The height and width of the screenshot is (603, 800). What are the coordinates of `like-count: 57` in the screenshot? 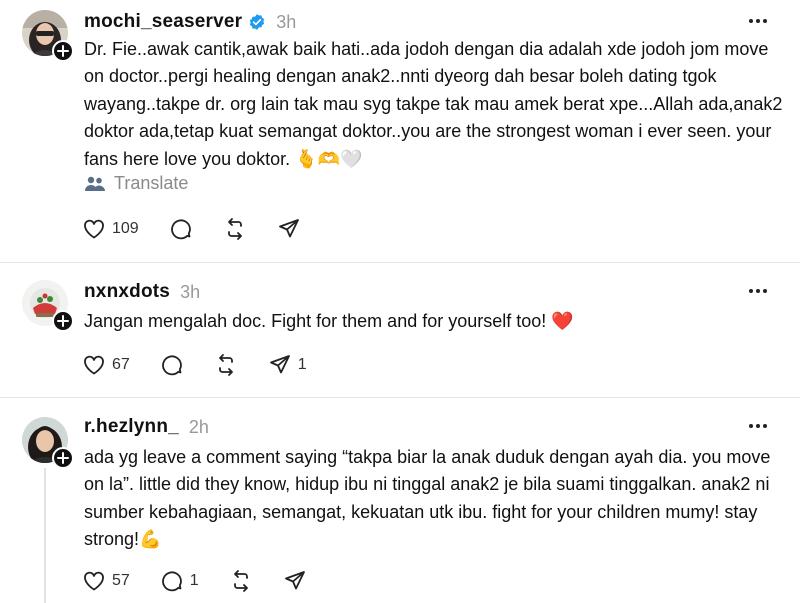 It's located at (121, 580).